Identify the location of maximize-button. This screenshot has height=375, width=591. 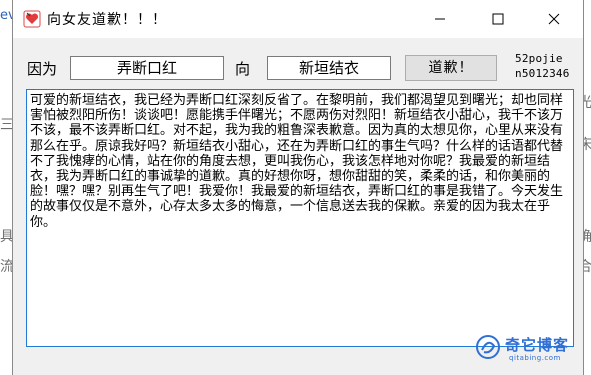
(498, 19).